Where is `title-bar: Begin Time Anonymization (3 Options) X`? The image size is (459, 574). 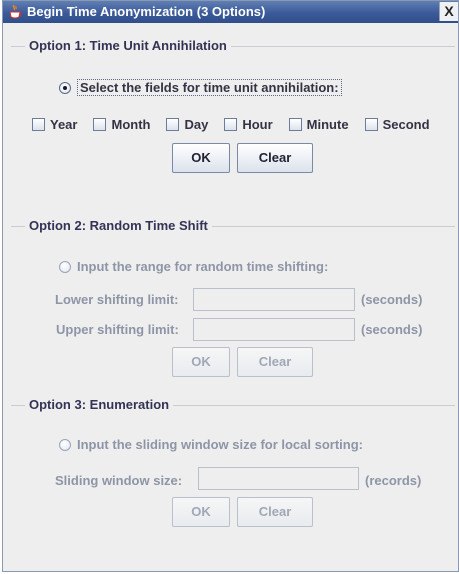
title-bar: Begin Time Anonymization (3 Options) X is located at coordinates (230, 12).